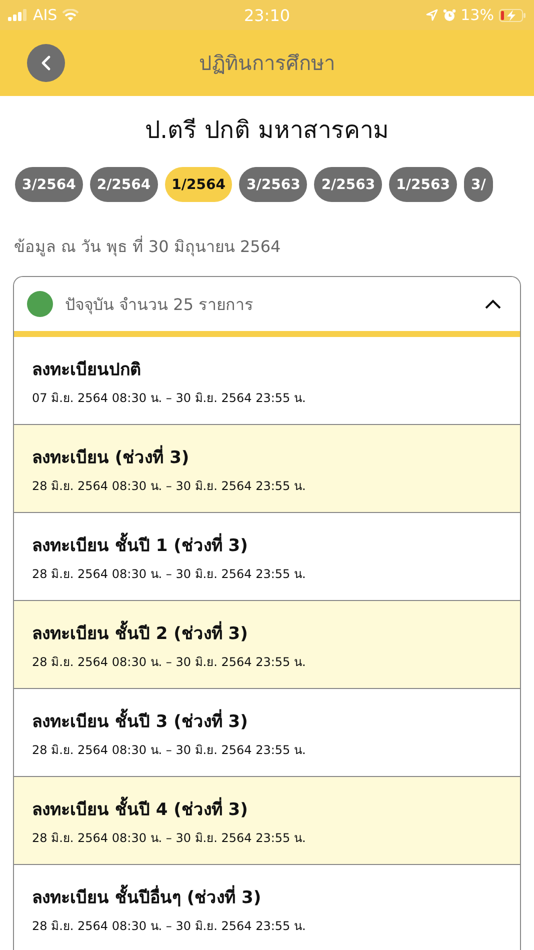 This screenshot has width=534, height=950. I want to click on signal-icon, so click(18, 15).